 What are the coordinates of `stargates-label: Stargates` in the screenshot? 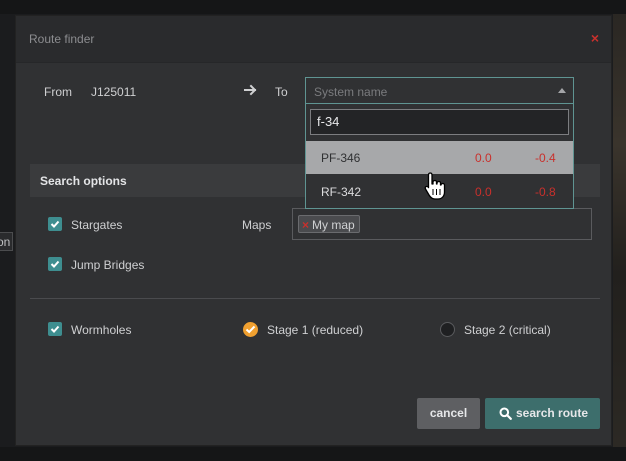 It's located at (97, 225).